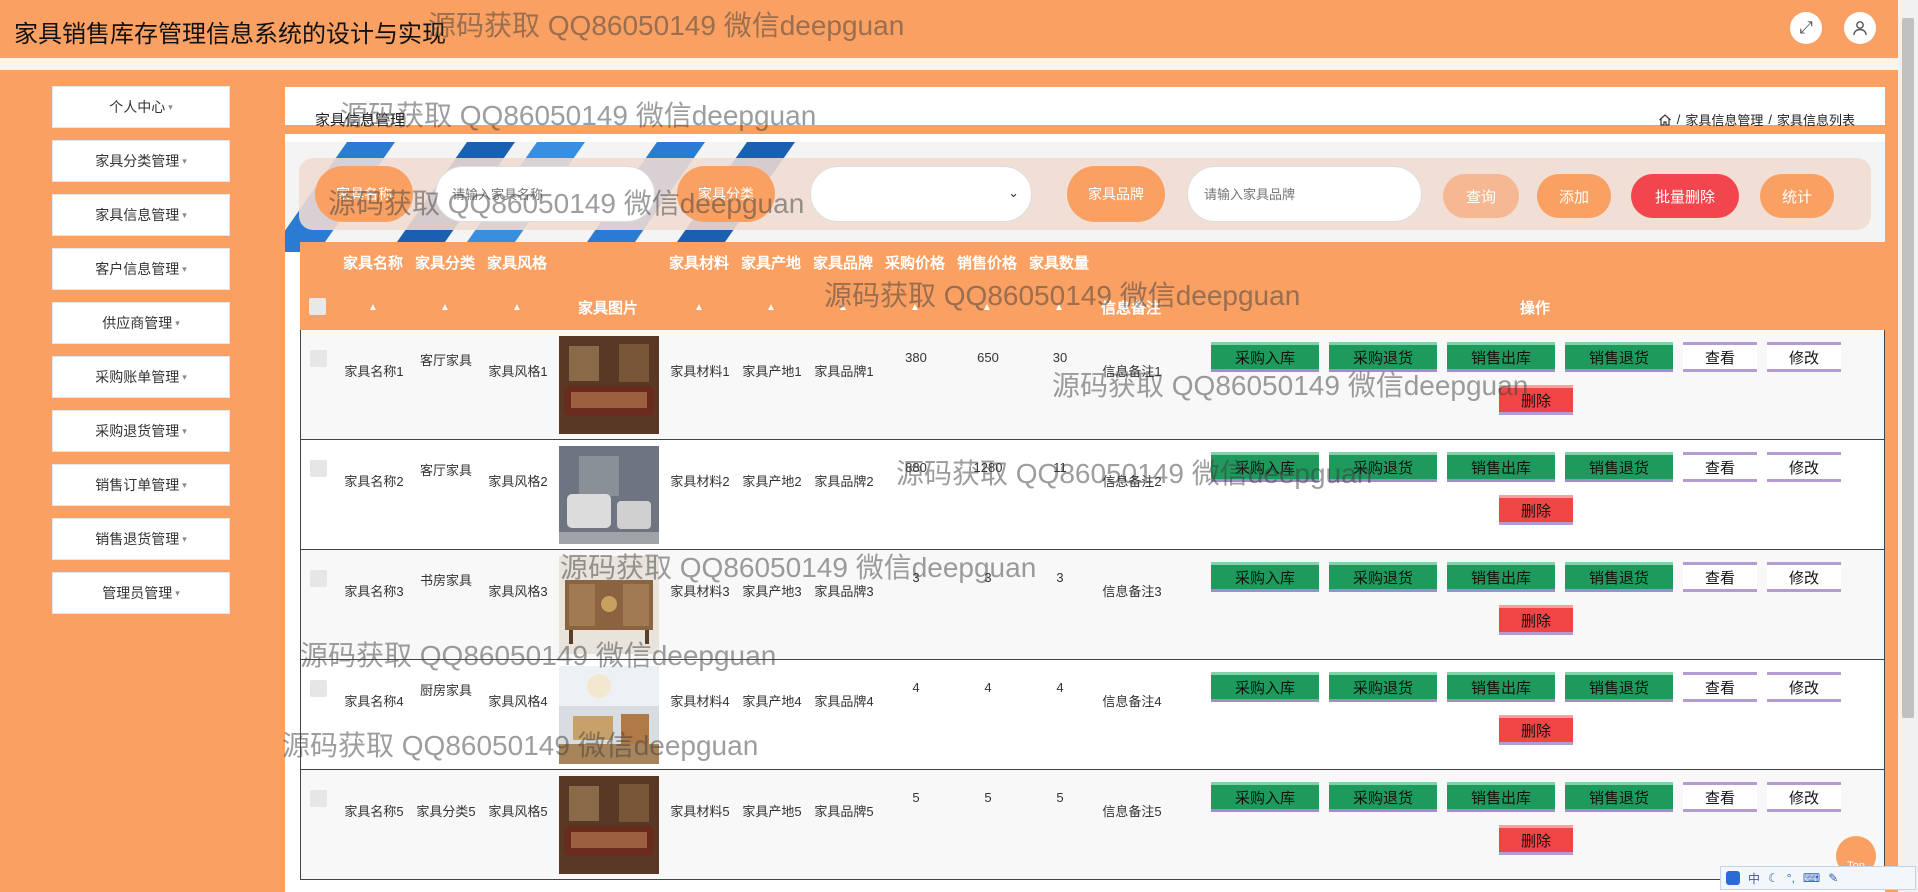  Describe the element at coordinates (141, 593) in the screenshot. I see `sidebar-item-admin: 管理员管理 ▾` at that location.